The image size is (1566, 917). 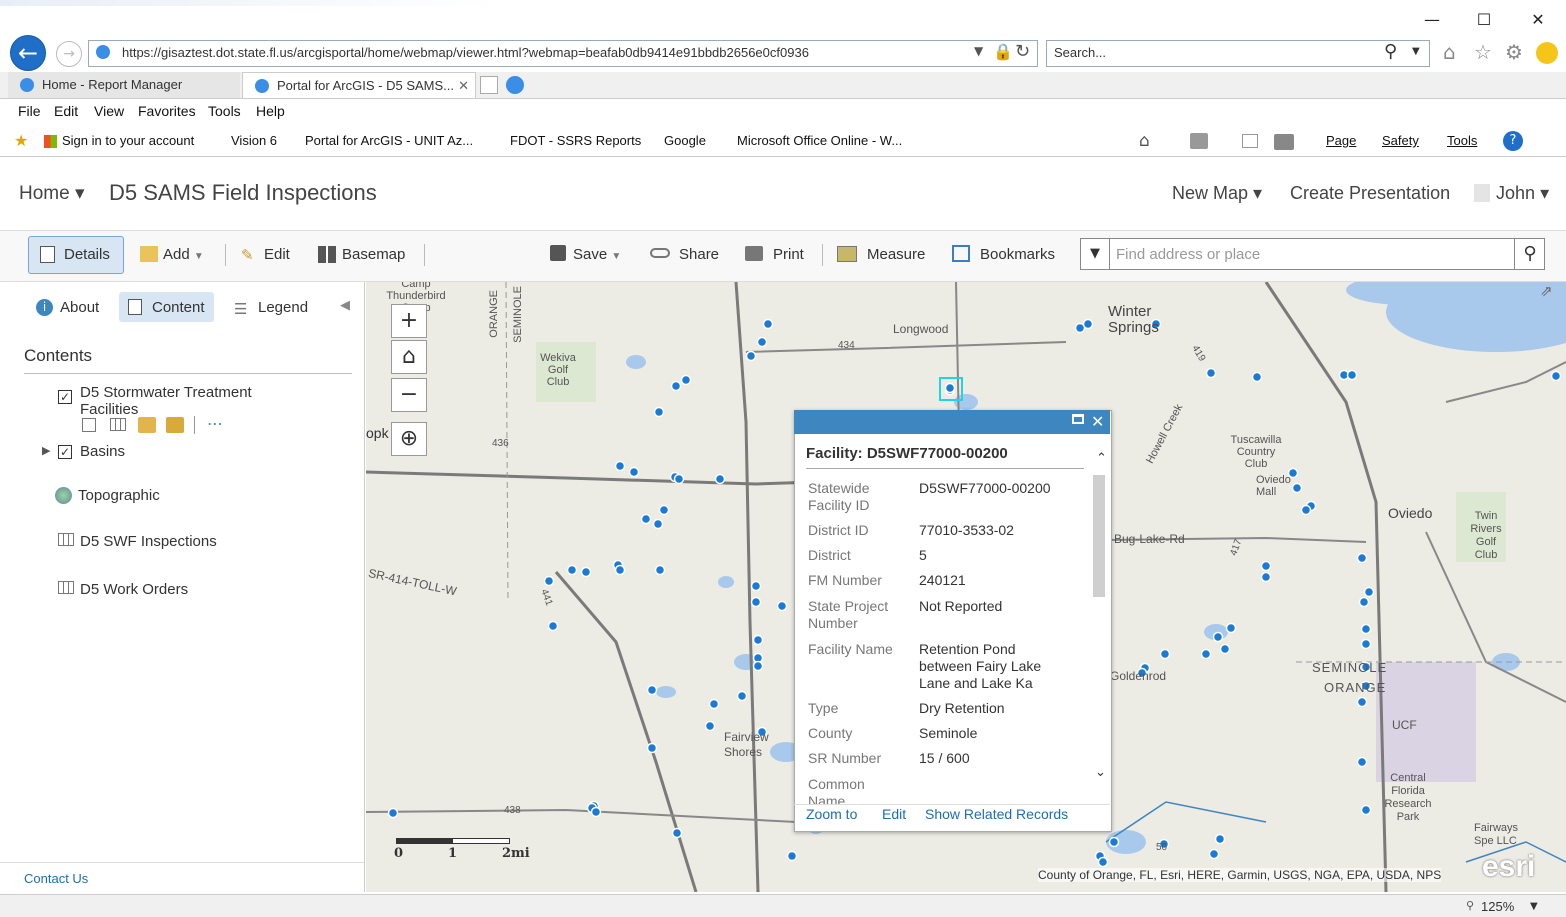 I want to click on save-button: Save ▼, so click(x=597, y=254).